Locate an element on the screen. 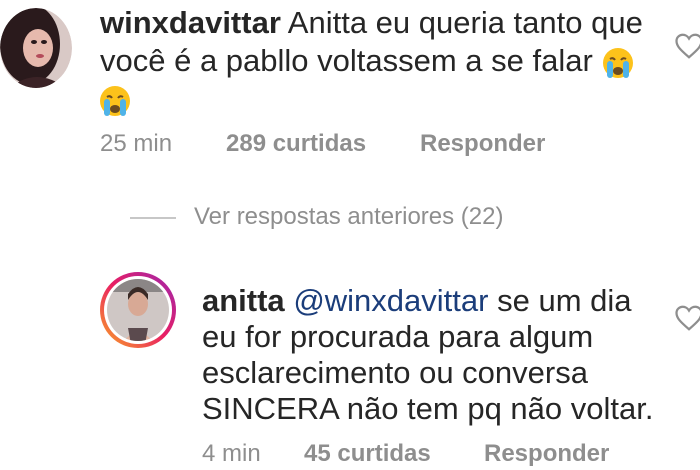 The image size is (700, 470). avatar-story-ring is located at coordinates (138, 310).